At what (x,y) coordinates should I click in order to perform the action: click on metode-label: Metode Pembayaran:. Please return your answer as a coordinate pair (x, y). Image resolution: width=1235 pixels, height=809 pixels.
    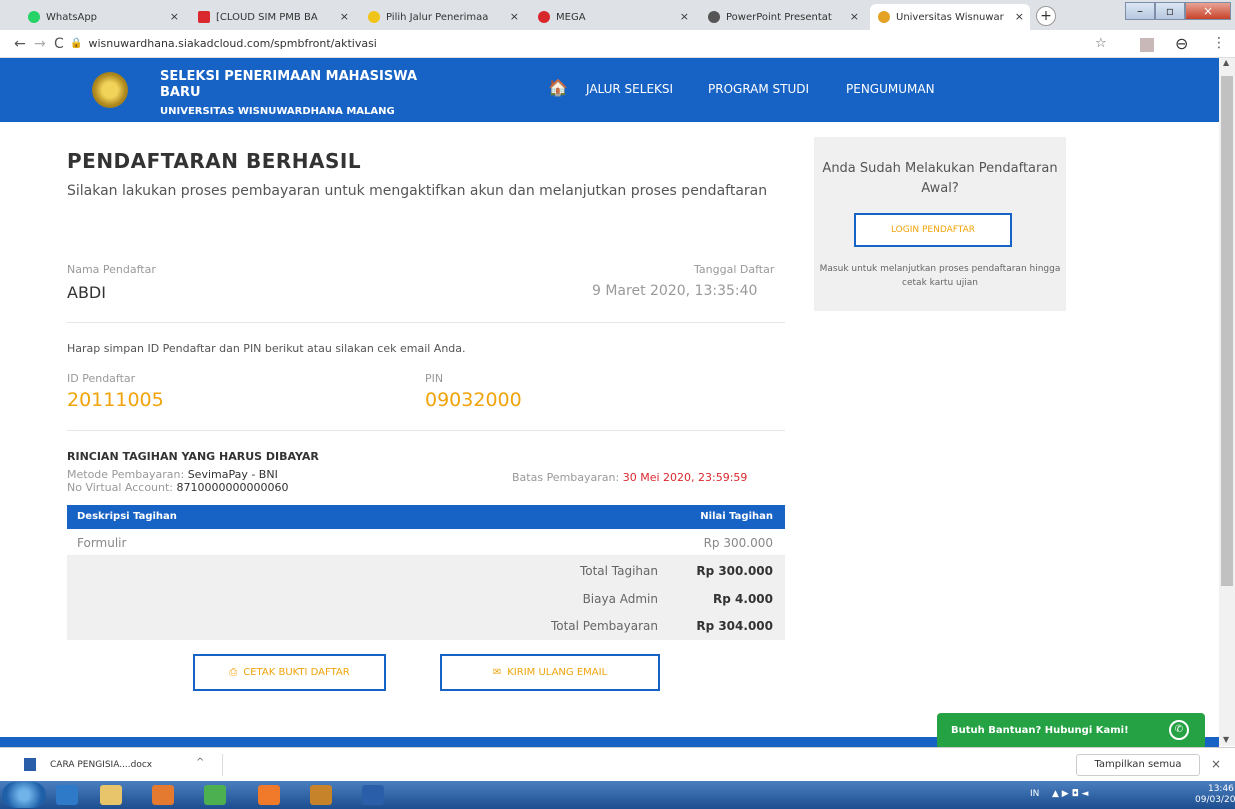
    Looking at the image, I should click on (126, 474).